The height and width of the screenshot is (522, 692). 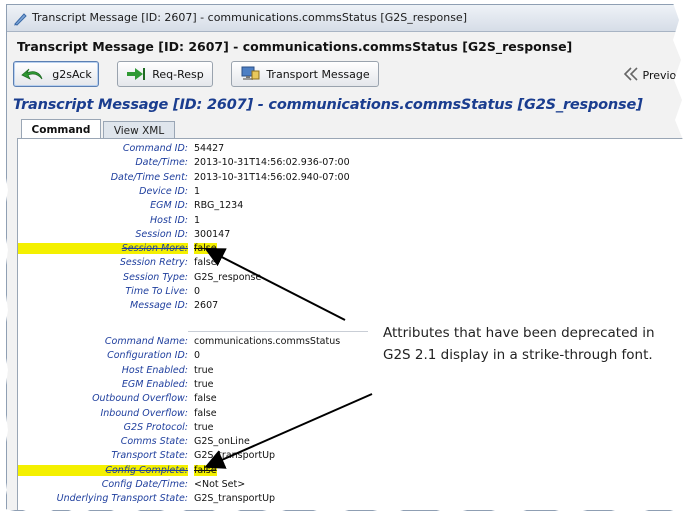 What do you see at coordinates (355, 150) in the screenshot?
I see `detail-row: Command ID: 54427` at bounding box center [355, 150].